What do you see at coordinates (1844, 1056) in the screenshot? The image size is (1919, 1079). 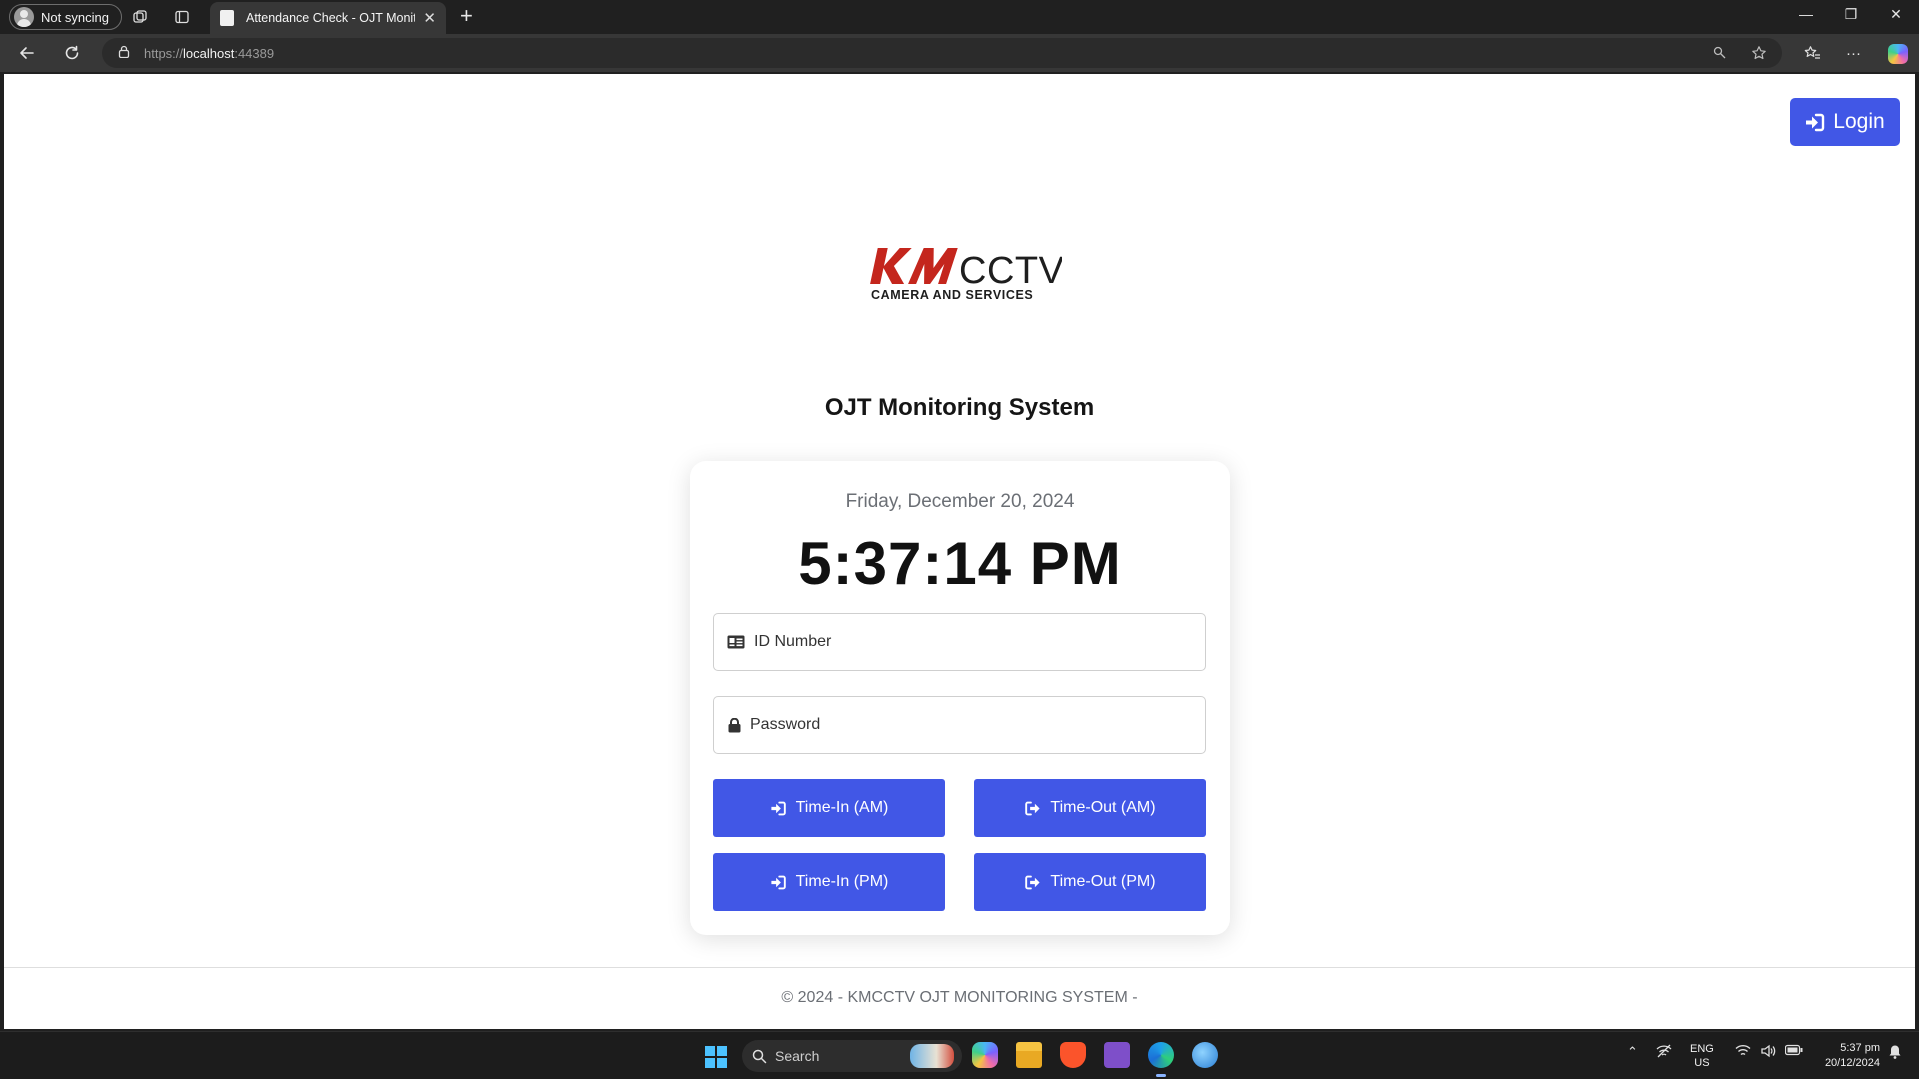 I see `system-clock: 5:37 pm 20/12/2024` at bounding box center [1844, 1056].